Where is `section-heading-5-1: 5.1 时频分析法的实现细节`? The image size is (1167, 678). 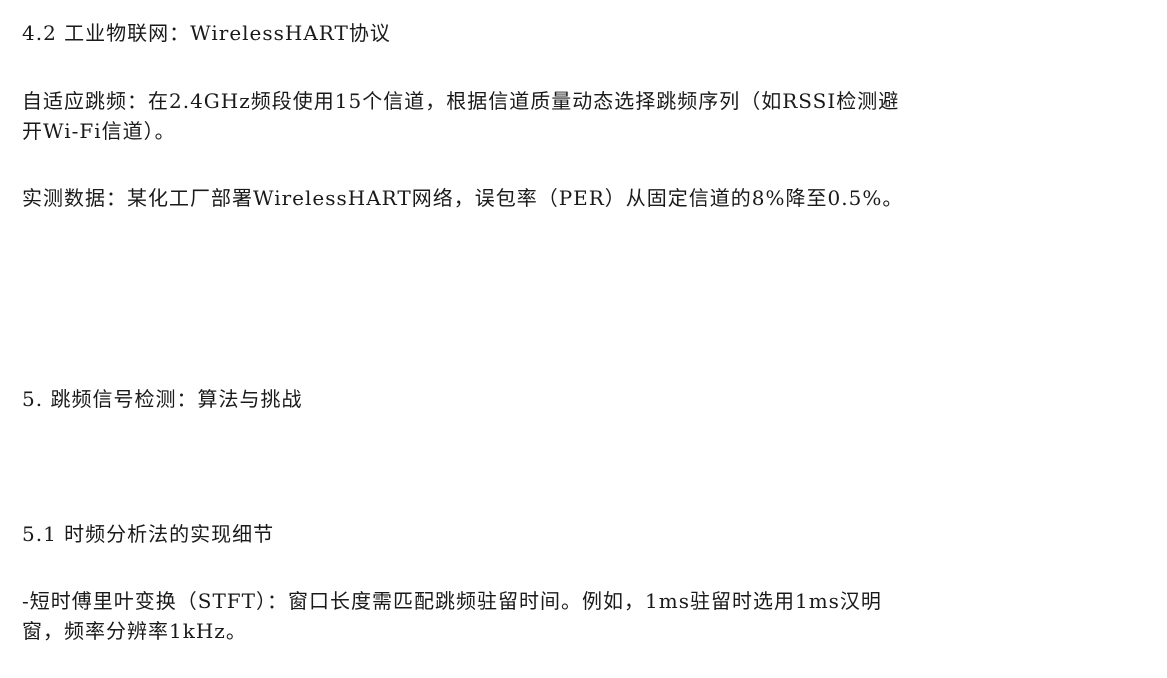 section-heading-5-1: 5.1 时频分析法的实现细节 is located at coordinates (148, 534).